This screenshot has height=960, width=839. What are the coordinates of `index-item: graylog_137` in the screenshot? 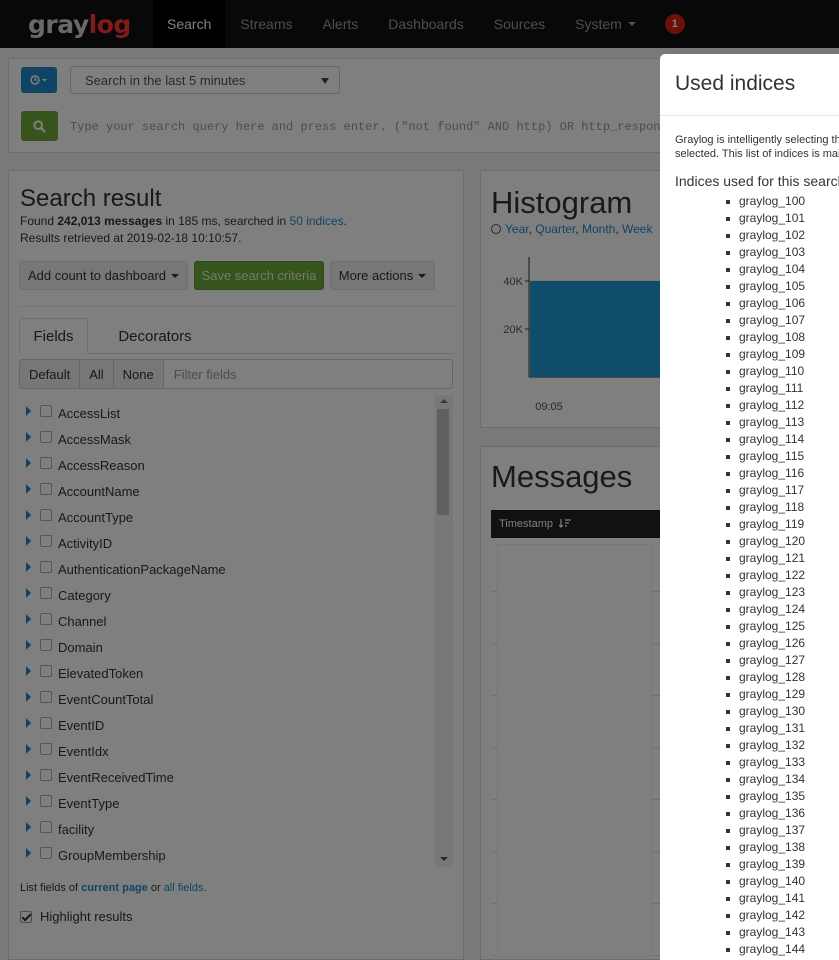 It's located at (782, 830).